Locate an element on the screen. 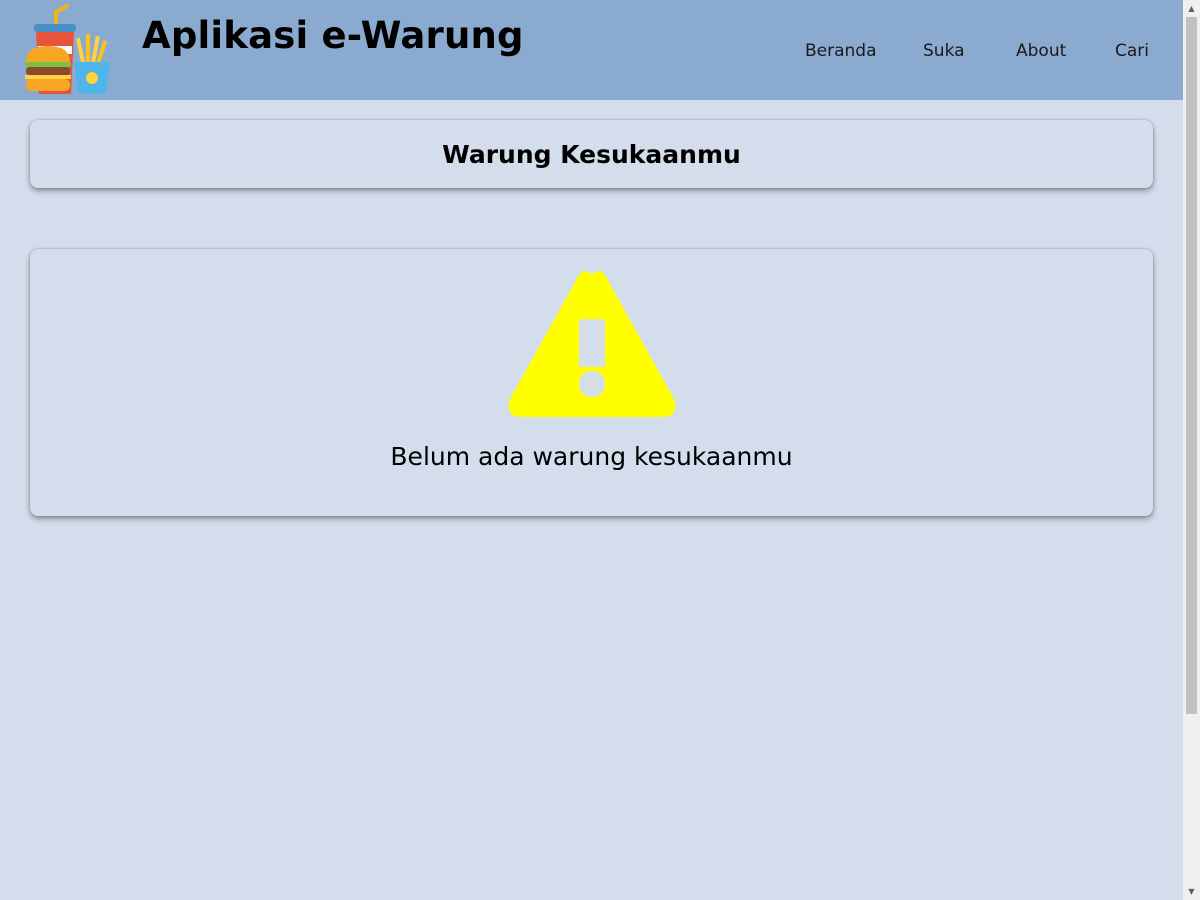 The width and height of the screenshot is (1200, 900). nav-item-suka: Suka is located at coordinates (944, 51).